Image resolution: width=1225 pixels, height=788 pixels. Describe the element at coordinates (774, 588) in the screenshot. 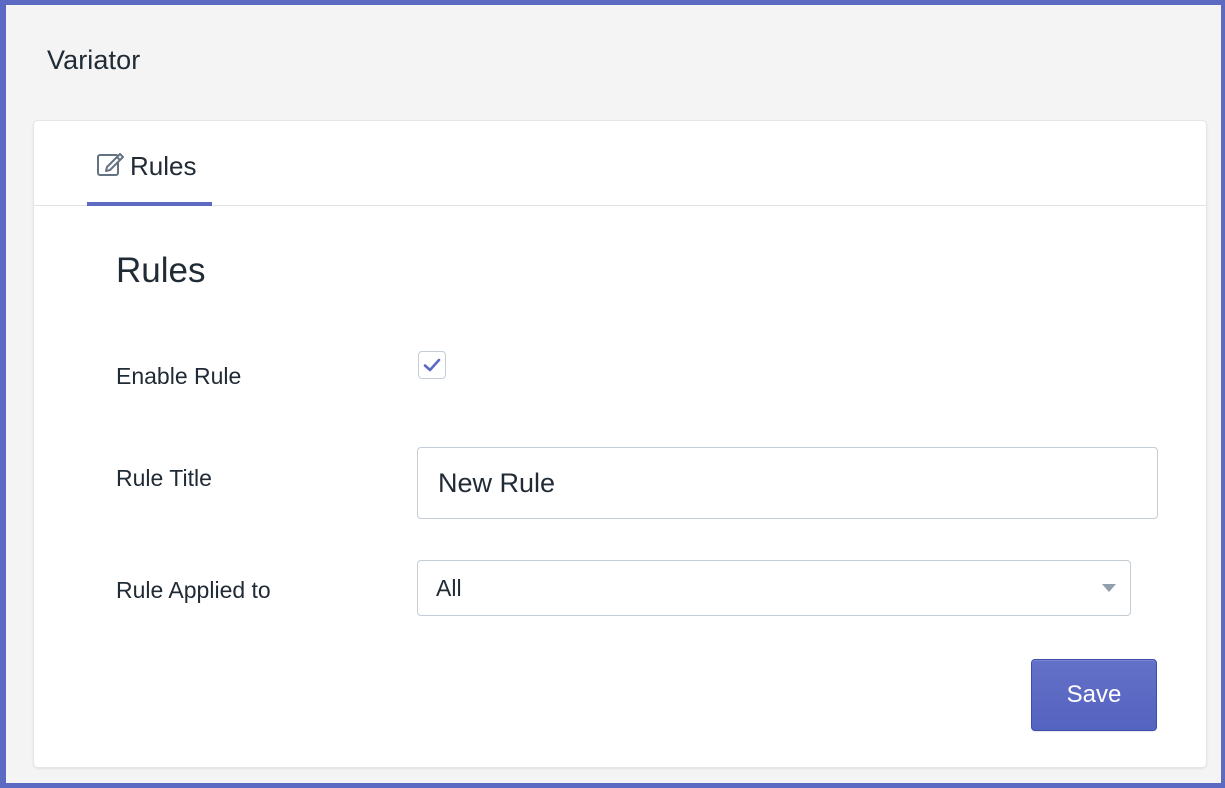

I see `rule-applied-to-select: All` at that location.